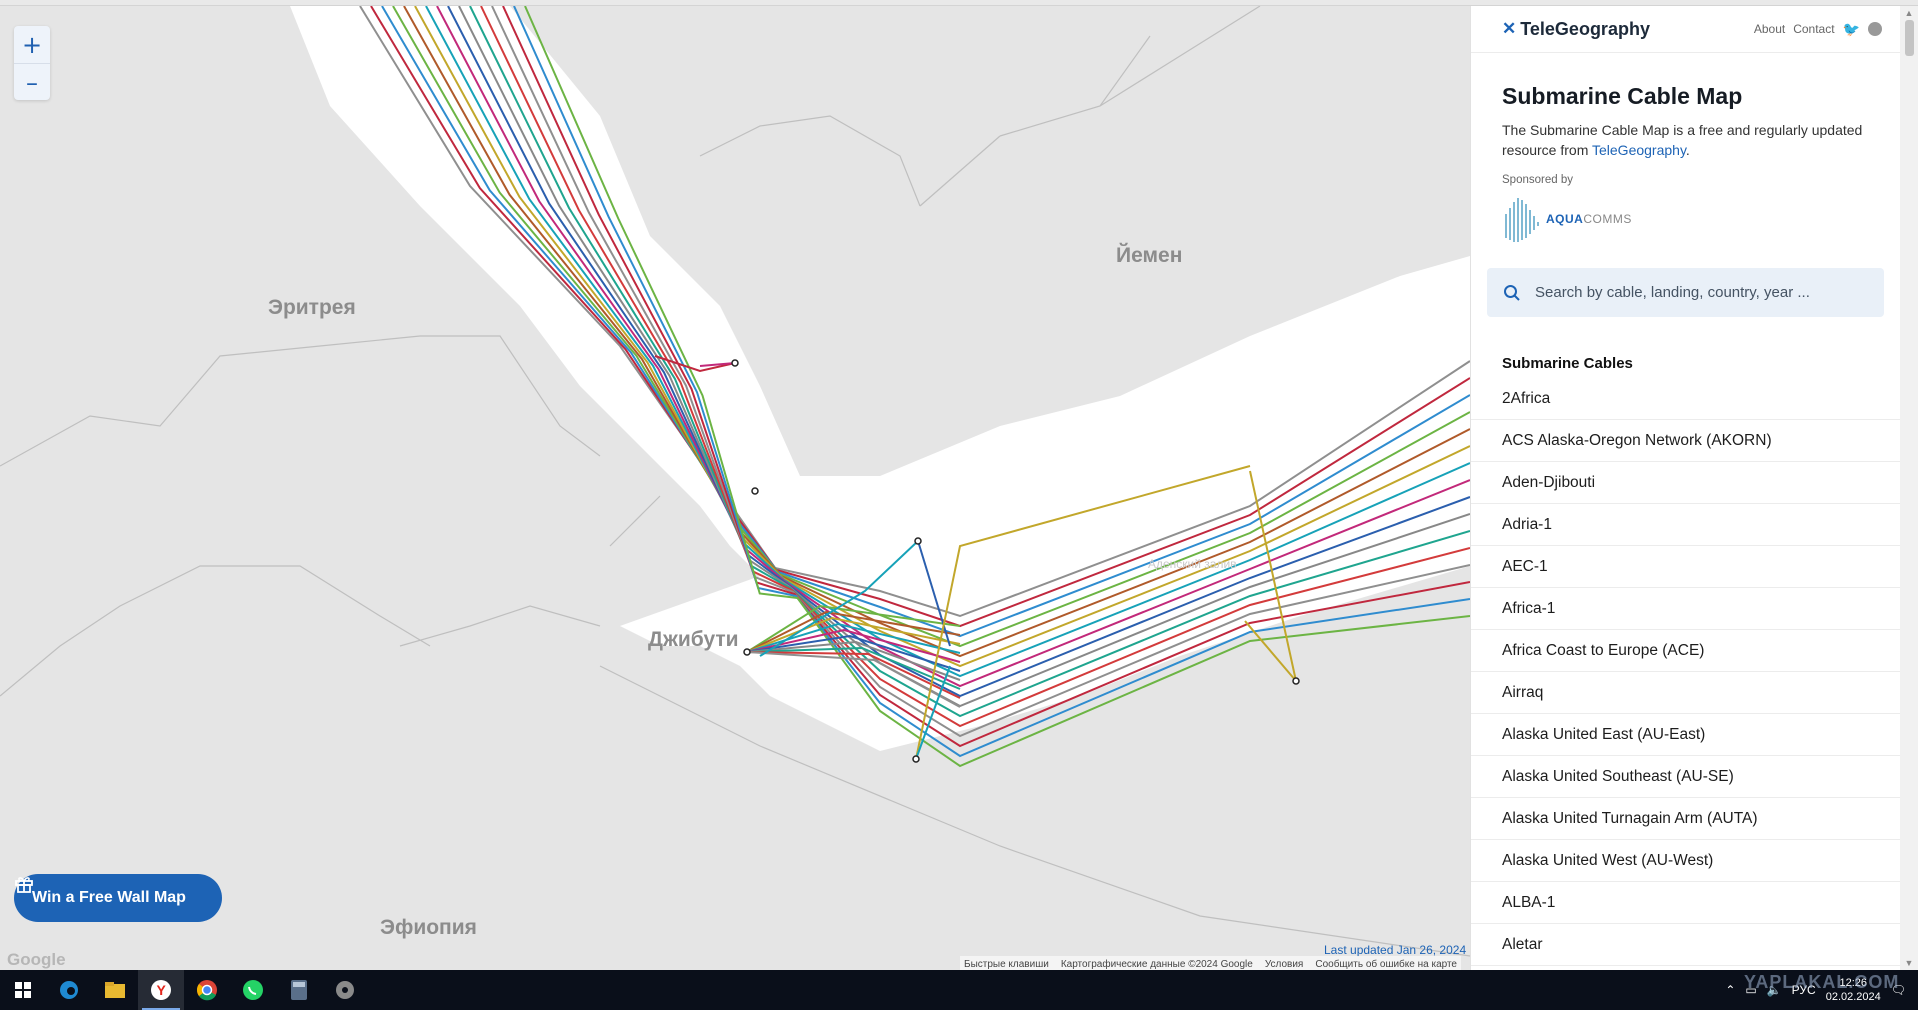 This screenshot has width=1918, height=1010. Describe the element at coordinates (693, 639) in the screenshot. I see `country-label-djibouti: Джибути` at that location.